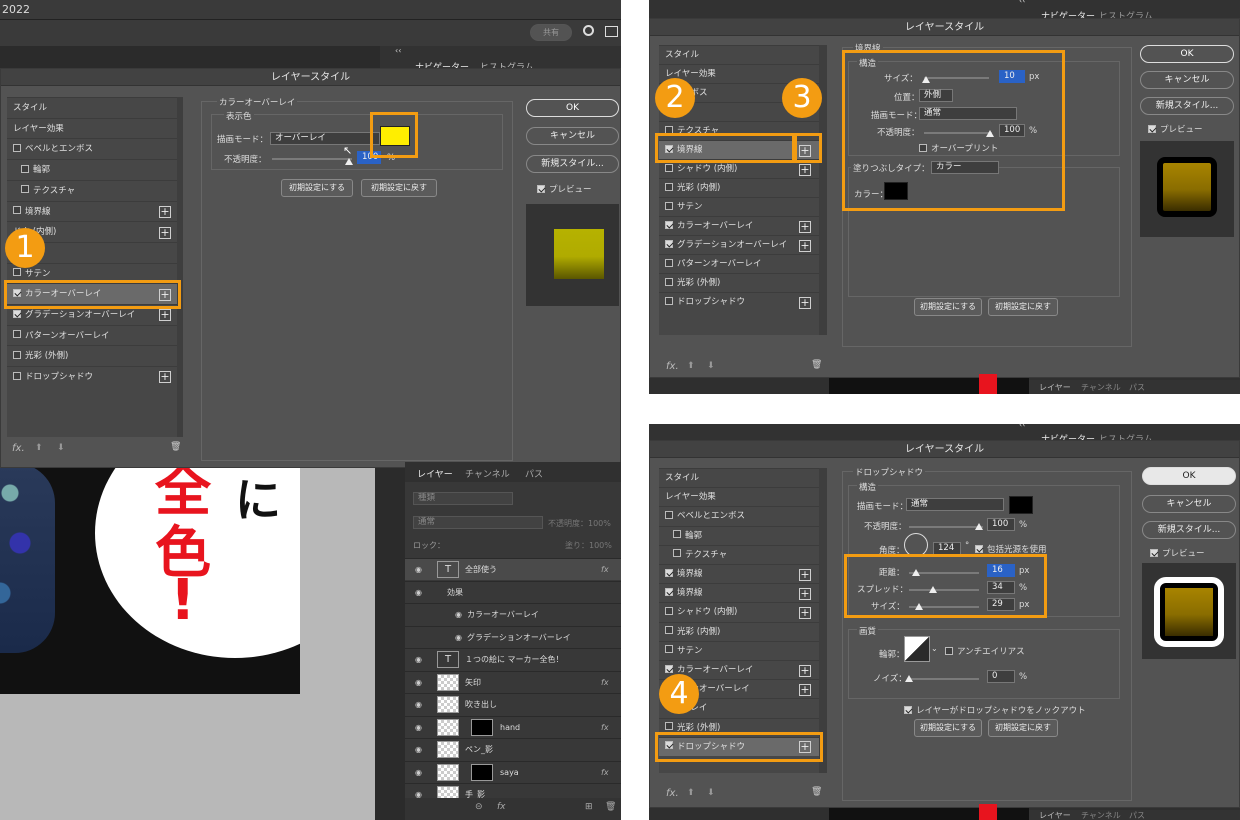 Image resolution: width=1240 pixels, height=820 pixels. Describe the element at coordinates (944, 679) in the screenshot. I see `noise-slider` at that location.